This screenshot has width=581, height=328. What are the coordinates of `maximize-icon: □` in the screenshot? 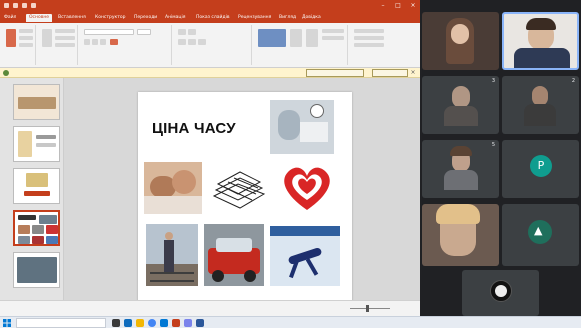 It's located at (398, 6).